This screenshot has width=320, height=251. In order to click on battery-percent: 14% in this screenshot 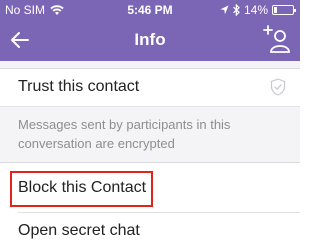, I will do `click(255, 10)`.